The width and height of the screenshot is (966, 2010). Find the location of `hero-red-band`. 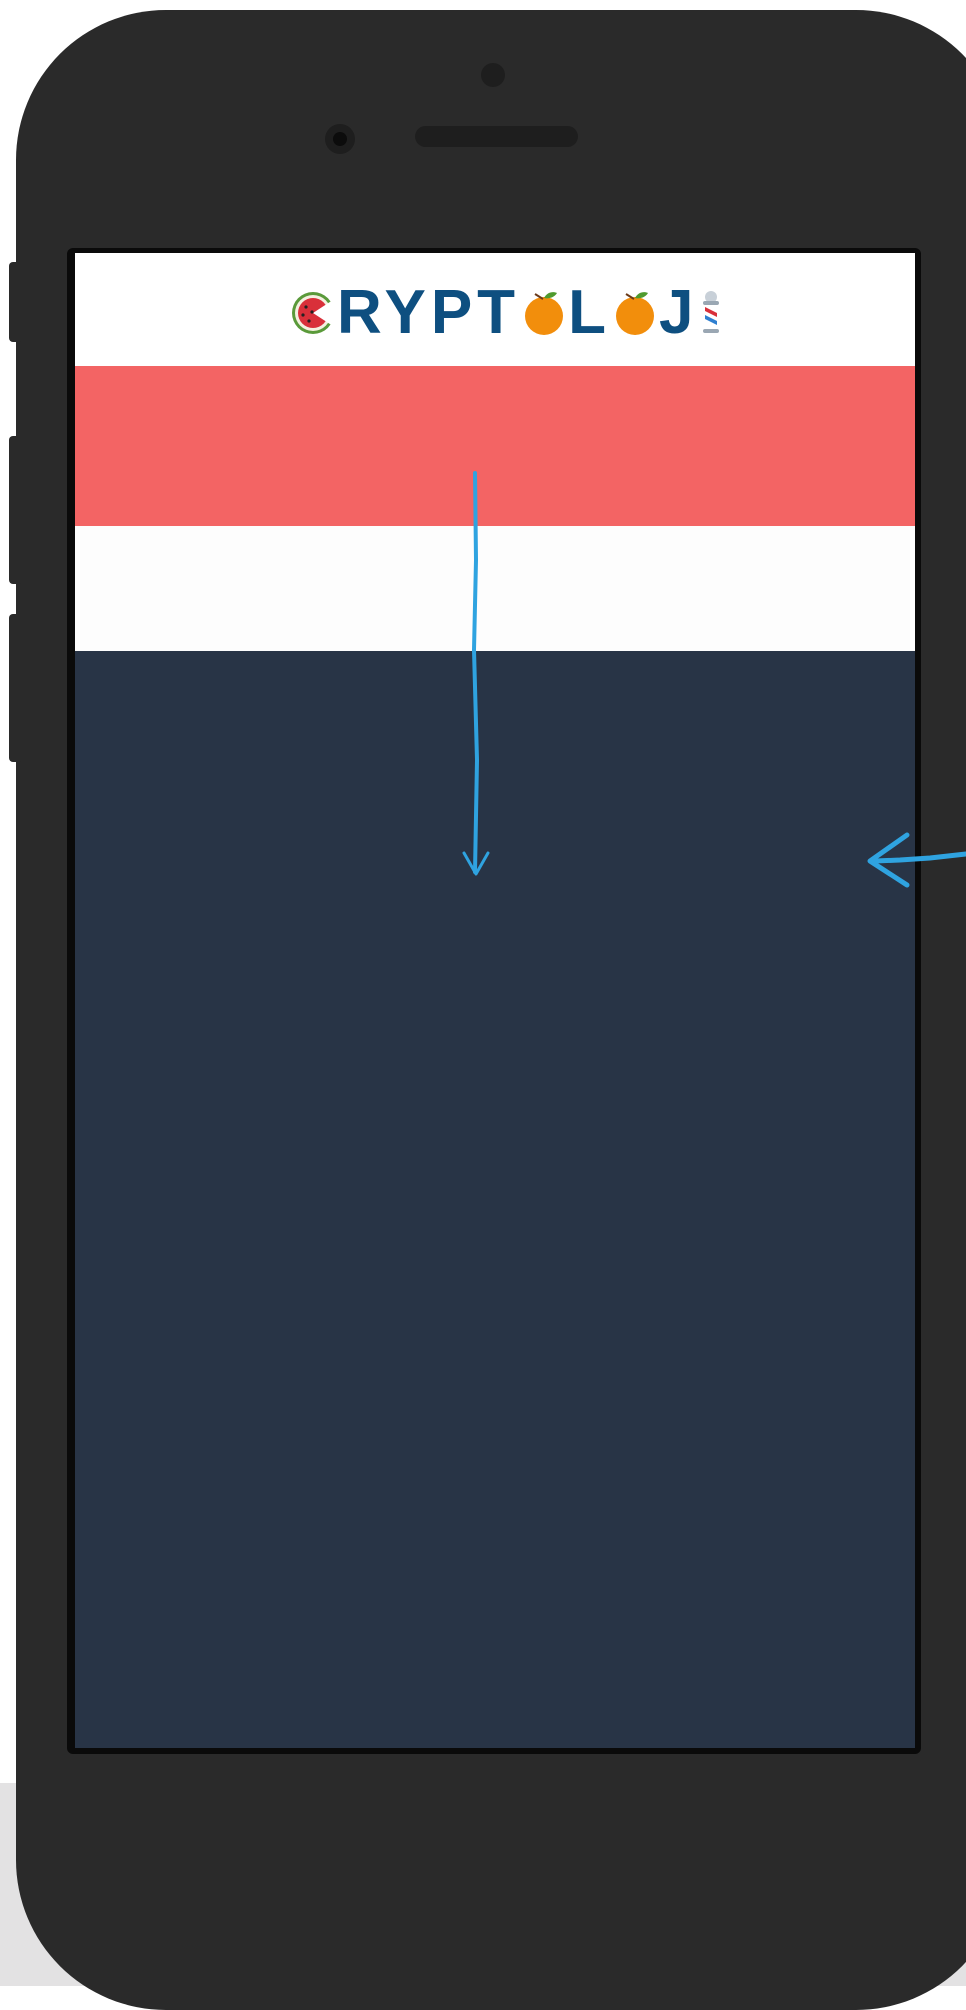

hero-red-band is located at coordinates (495, 446).